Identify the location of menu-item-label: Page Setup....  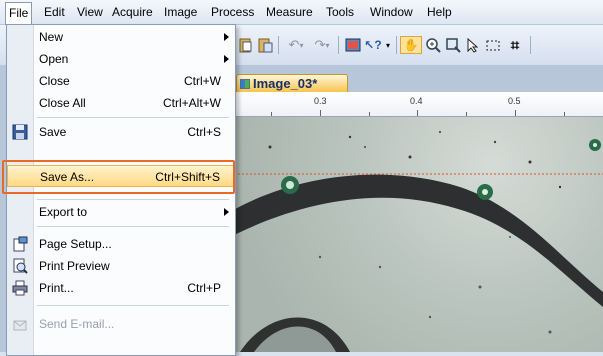
(75, 244).